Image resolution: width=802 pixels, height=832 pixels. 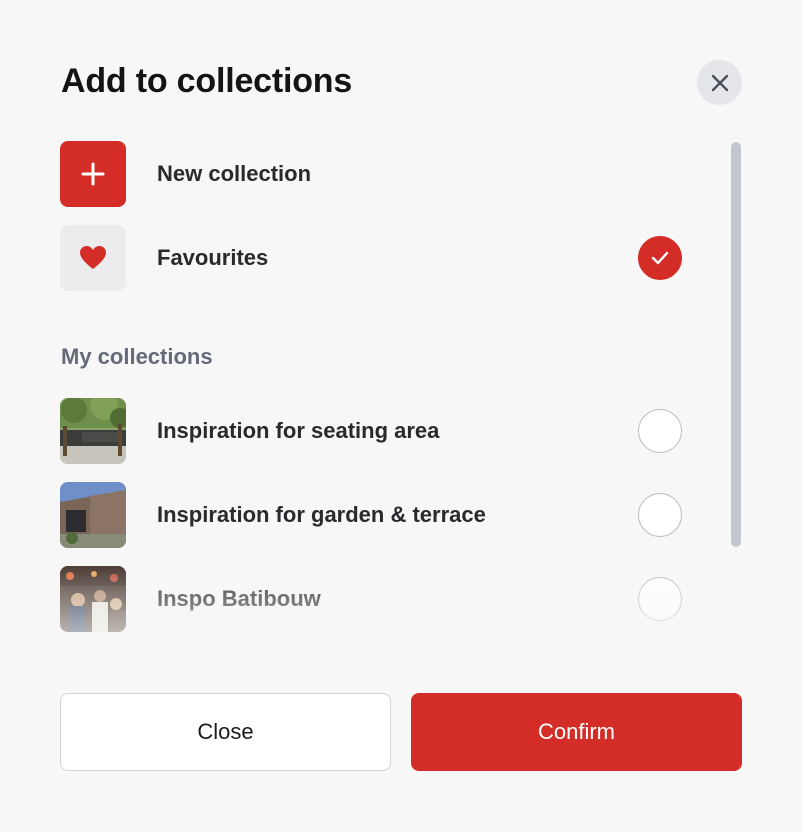 What do you see at coordinates (576, 732) in the screenshot?
I see `confirm-button: Confirm` at bounding box center [576, 732].